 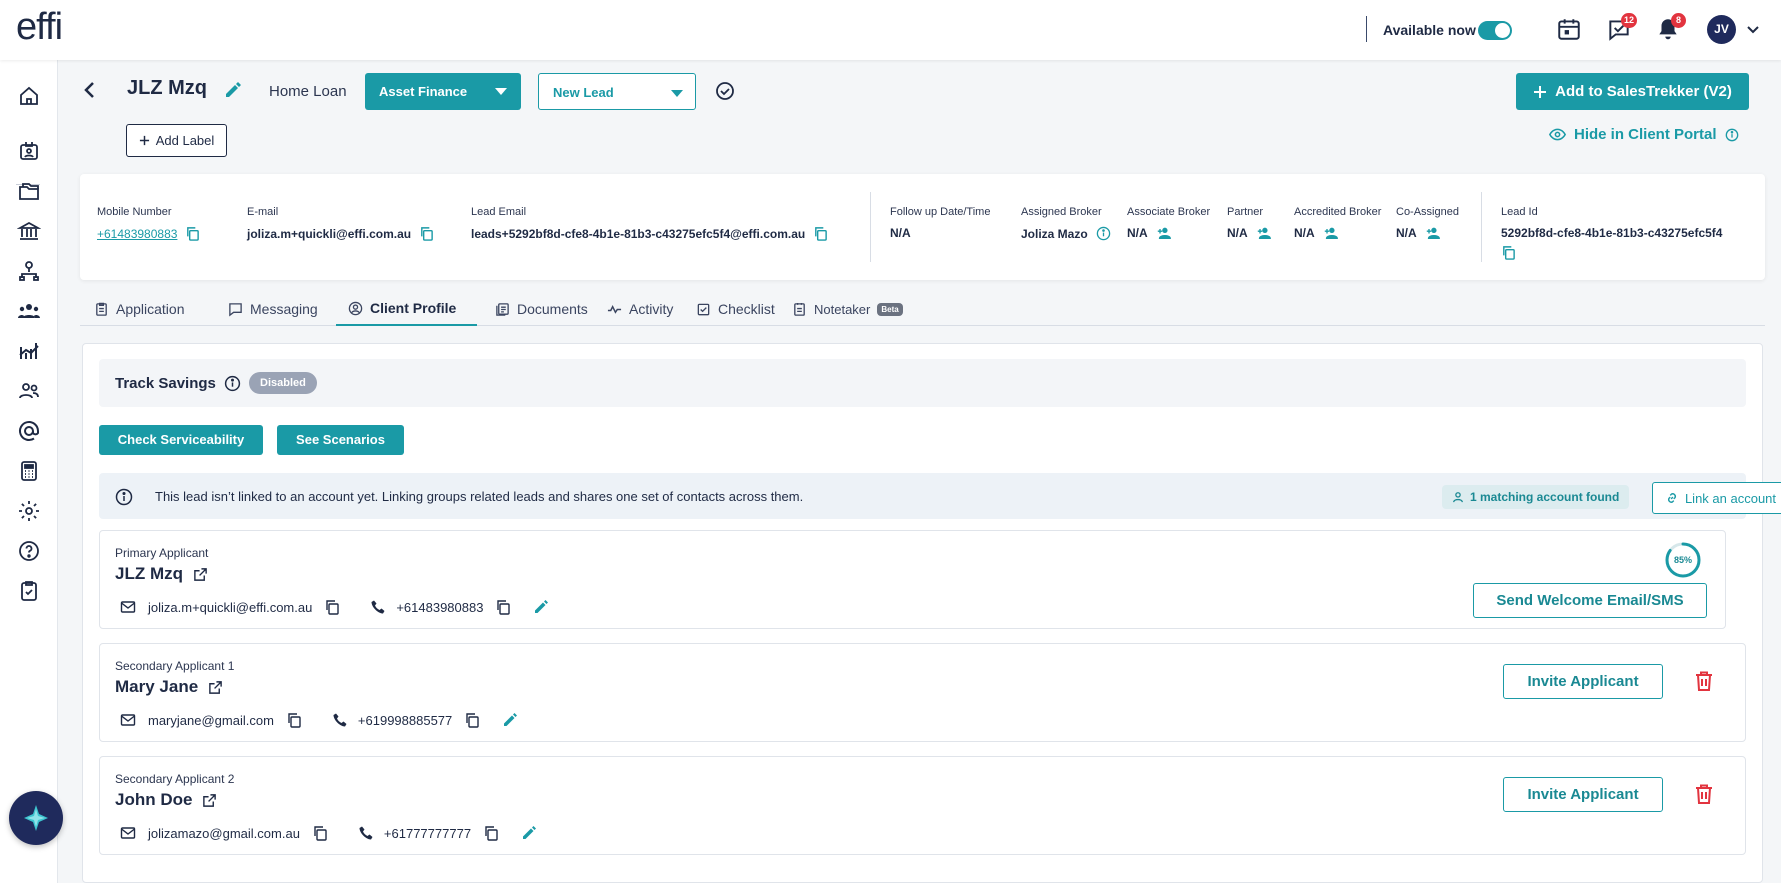 I want to click on link-account-button: Link an account, so click(x=1716, y=498).